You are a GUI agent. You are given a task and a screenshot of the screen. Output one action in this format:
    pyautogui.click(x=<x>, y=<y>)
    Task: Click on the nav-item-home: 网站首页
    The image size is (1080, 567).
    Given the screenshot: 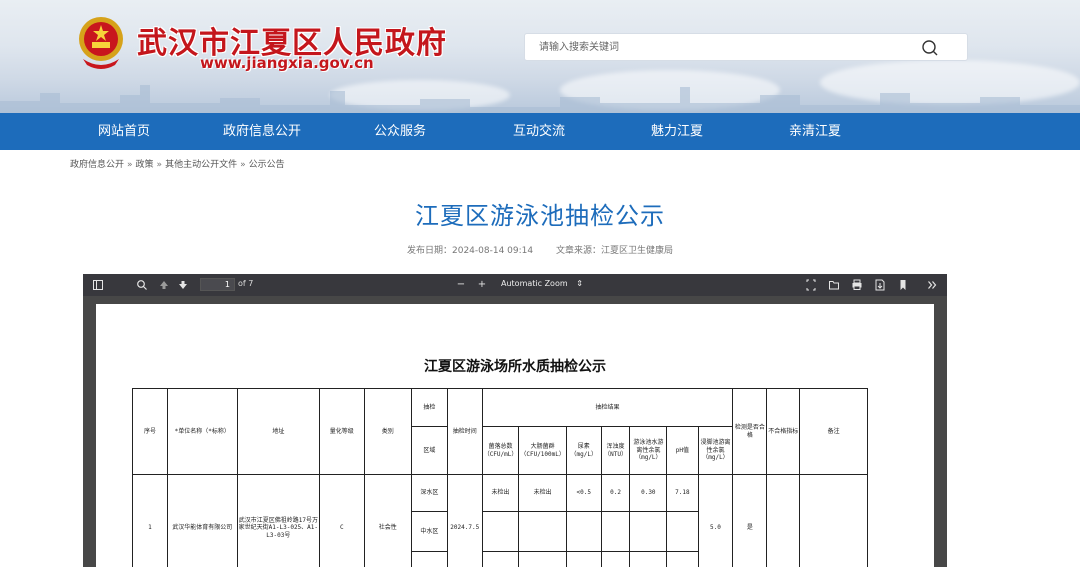 What is the action you would take?
    pyautogui.click(x=124, y=131)
    